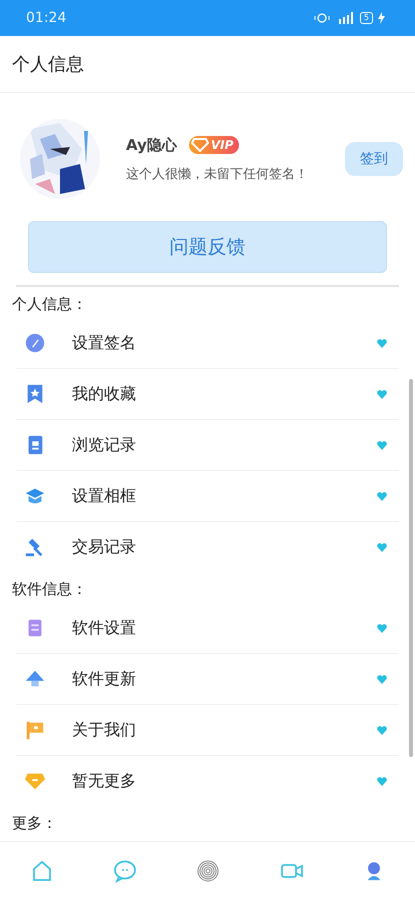 The image size is (415, 900). I want to click on user-signature: 这个人很懒，未留下任何签名！, so click(217, 174).